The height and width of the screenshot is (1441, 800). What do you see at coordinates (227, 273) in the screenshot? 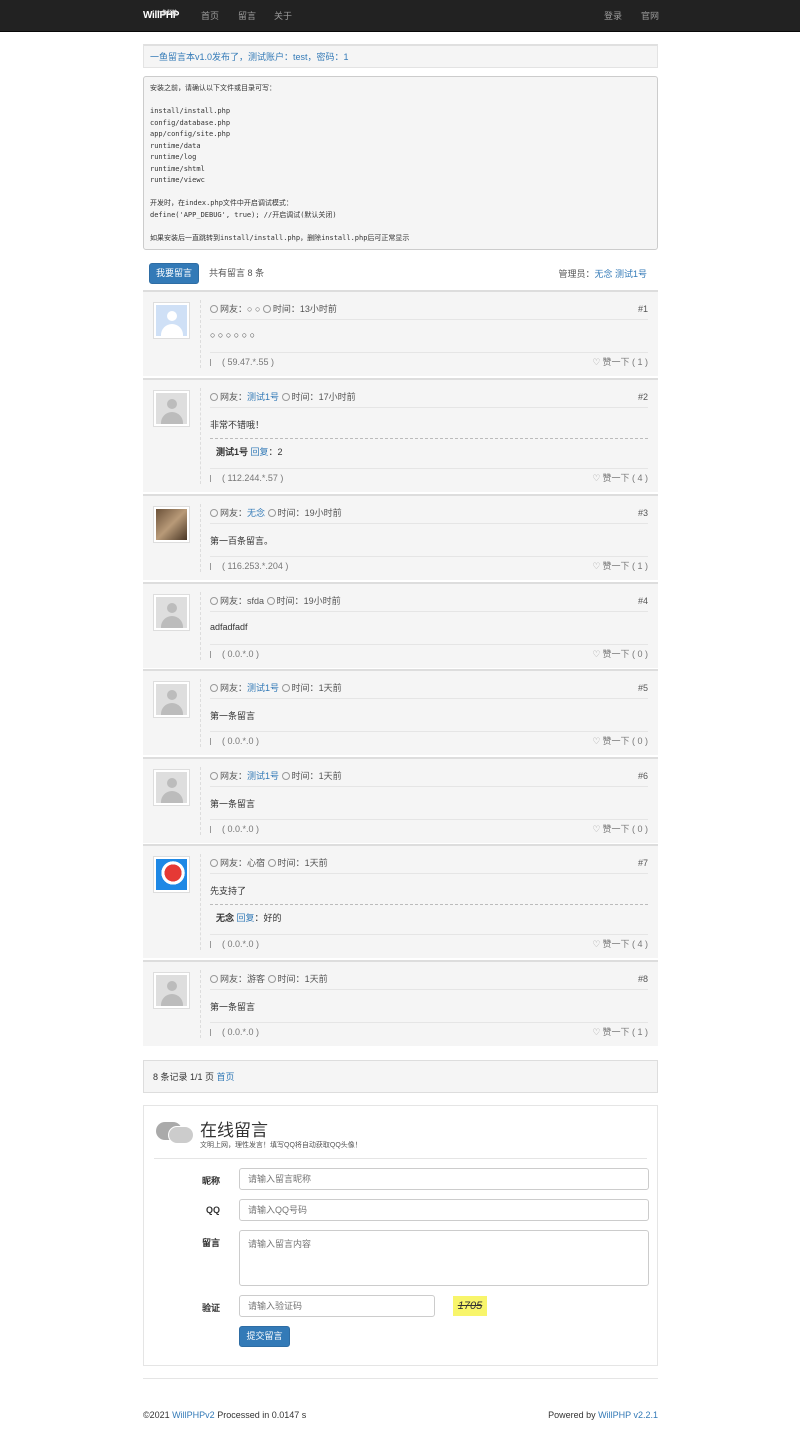
I see `total-prefix: 共有留言` at bounding box center [227, 273].